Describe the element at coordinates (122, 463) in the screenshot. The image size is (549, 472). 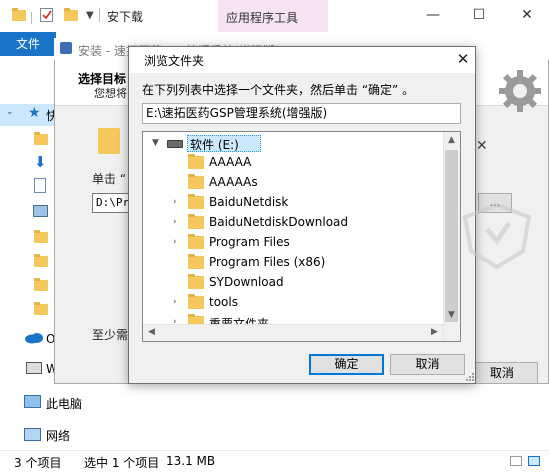
I see `status-selected: 选中 1 个项目` at that location.